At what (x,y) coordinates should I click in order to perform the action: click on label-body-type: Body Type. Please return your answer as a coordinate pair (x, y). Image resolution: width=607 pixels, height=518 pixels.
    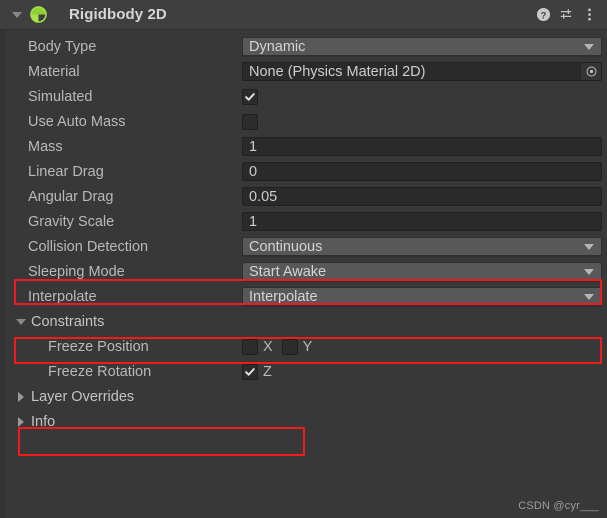
    Looking at the image, I should click on (62, 46).